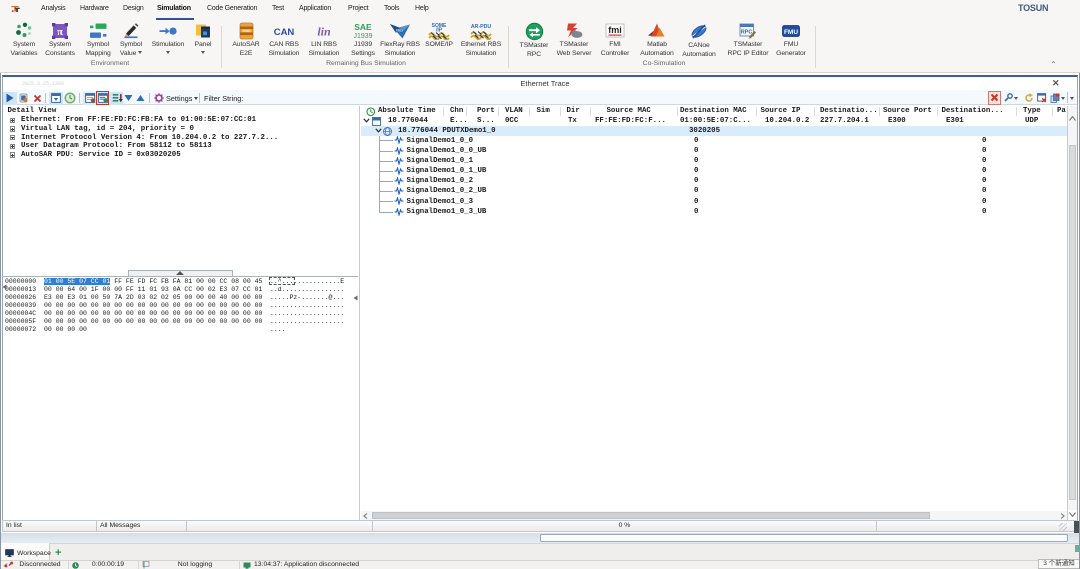 The width and height of the screenshot is (1080, 569). What do you see at coordinates (400, 30) in the screenshot?
I see `svg-text: Flex` at bounding box center [400, 30].